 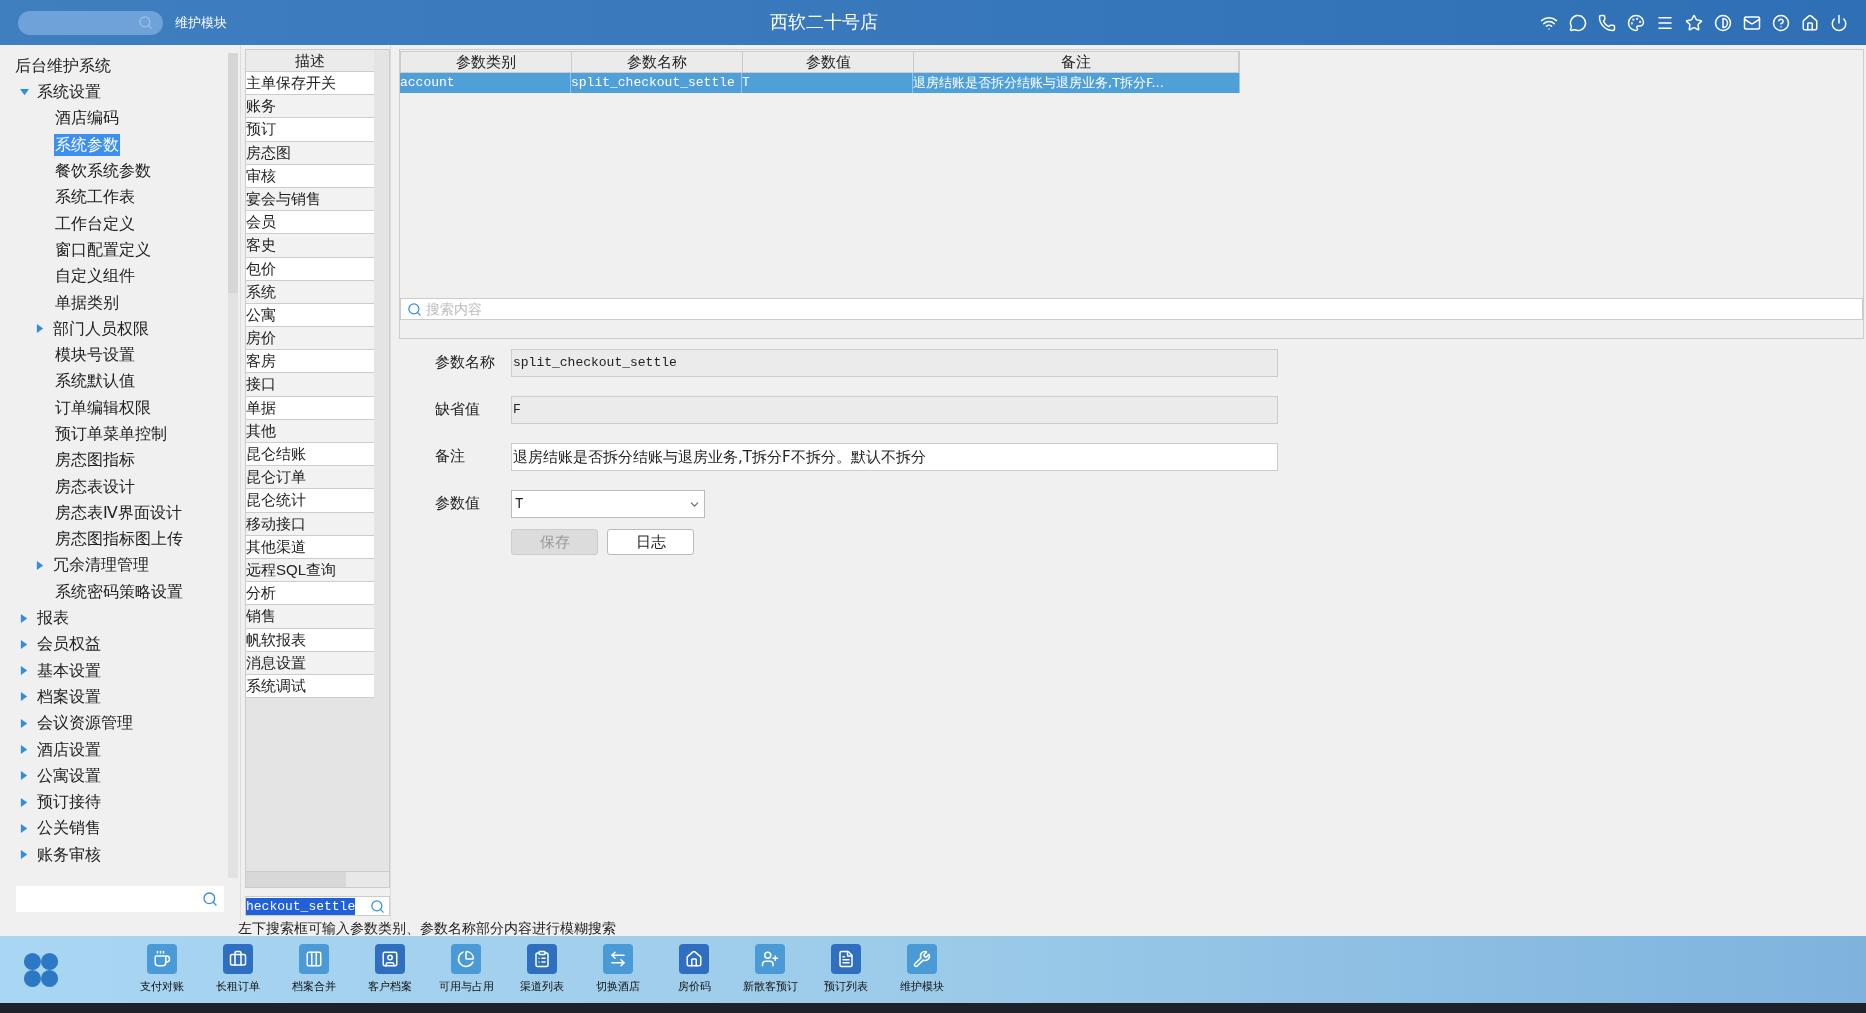 I want to click on text-field: 退房结账是否拆分结账与退房业务,T拆分F不拆分。默认不拆分, so click(x=894, y=457).